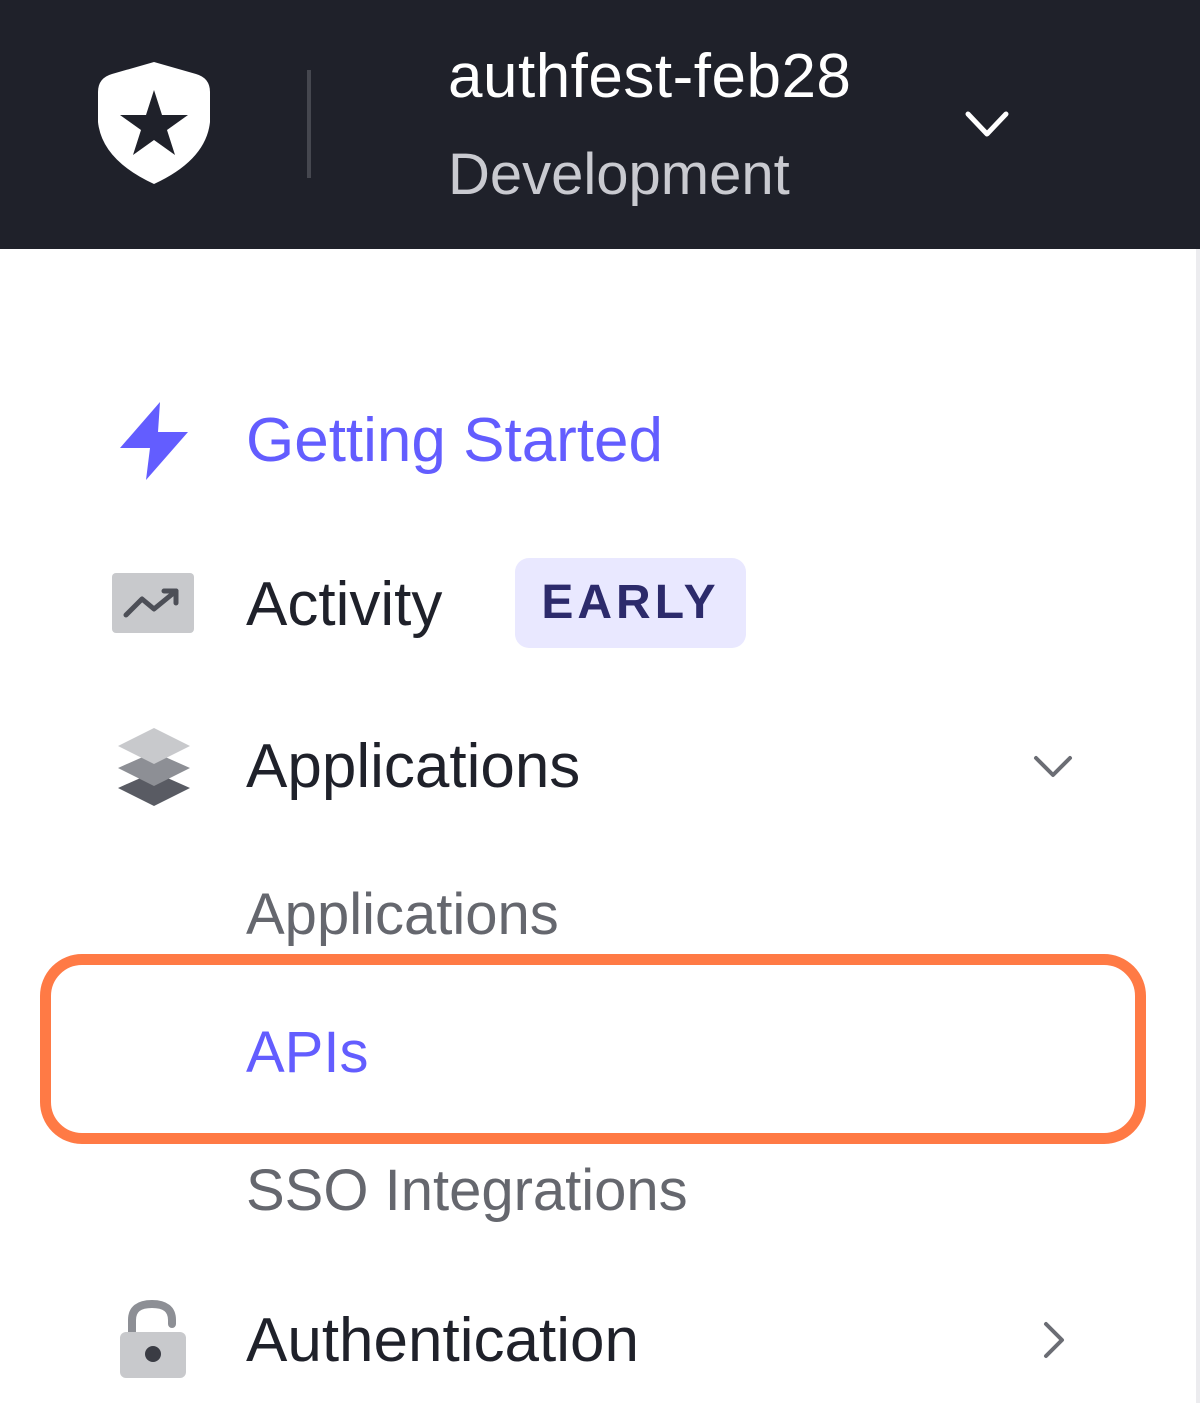 This screenshot has width=1200, height=1403. Describe the element at coordinates (442, 1340) in the screenshot. I see `sidebar-item-label: Authentication` at that location.